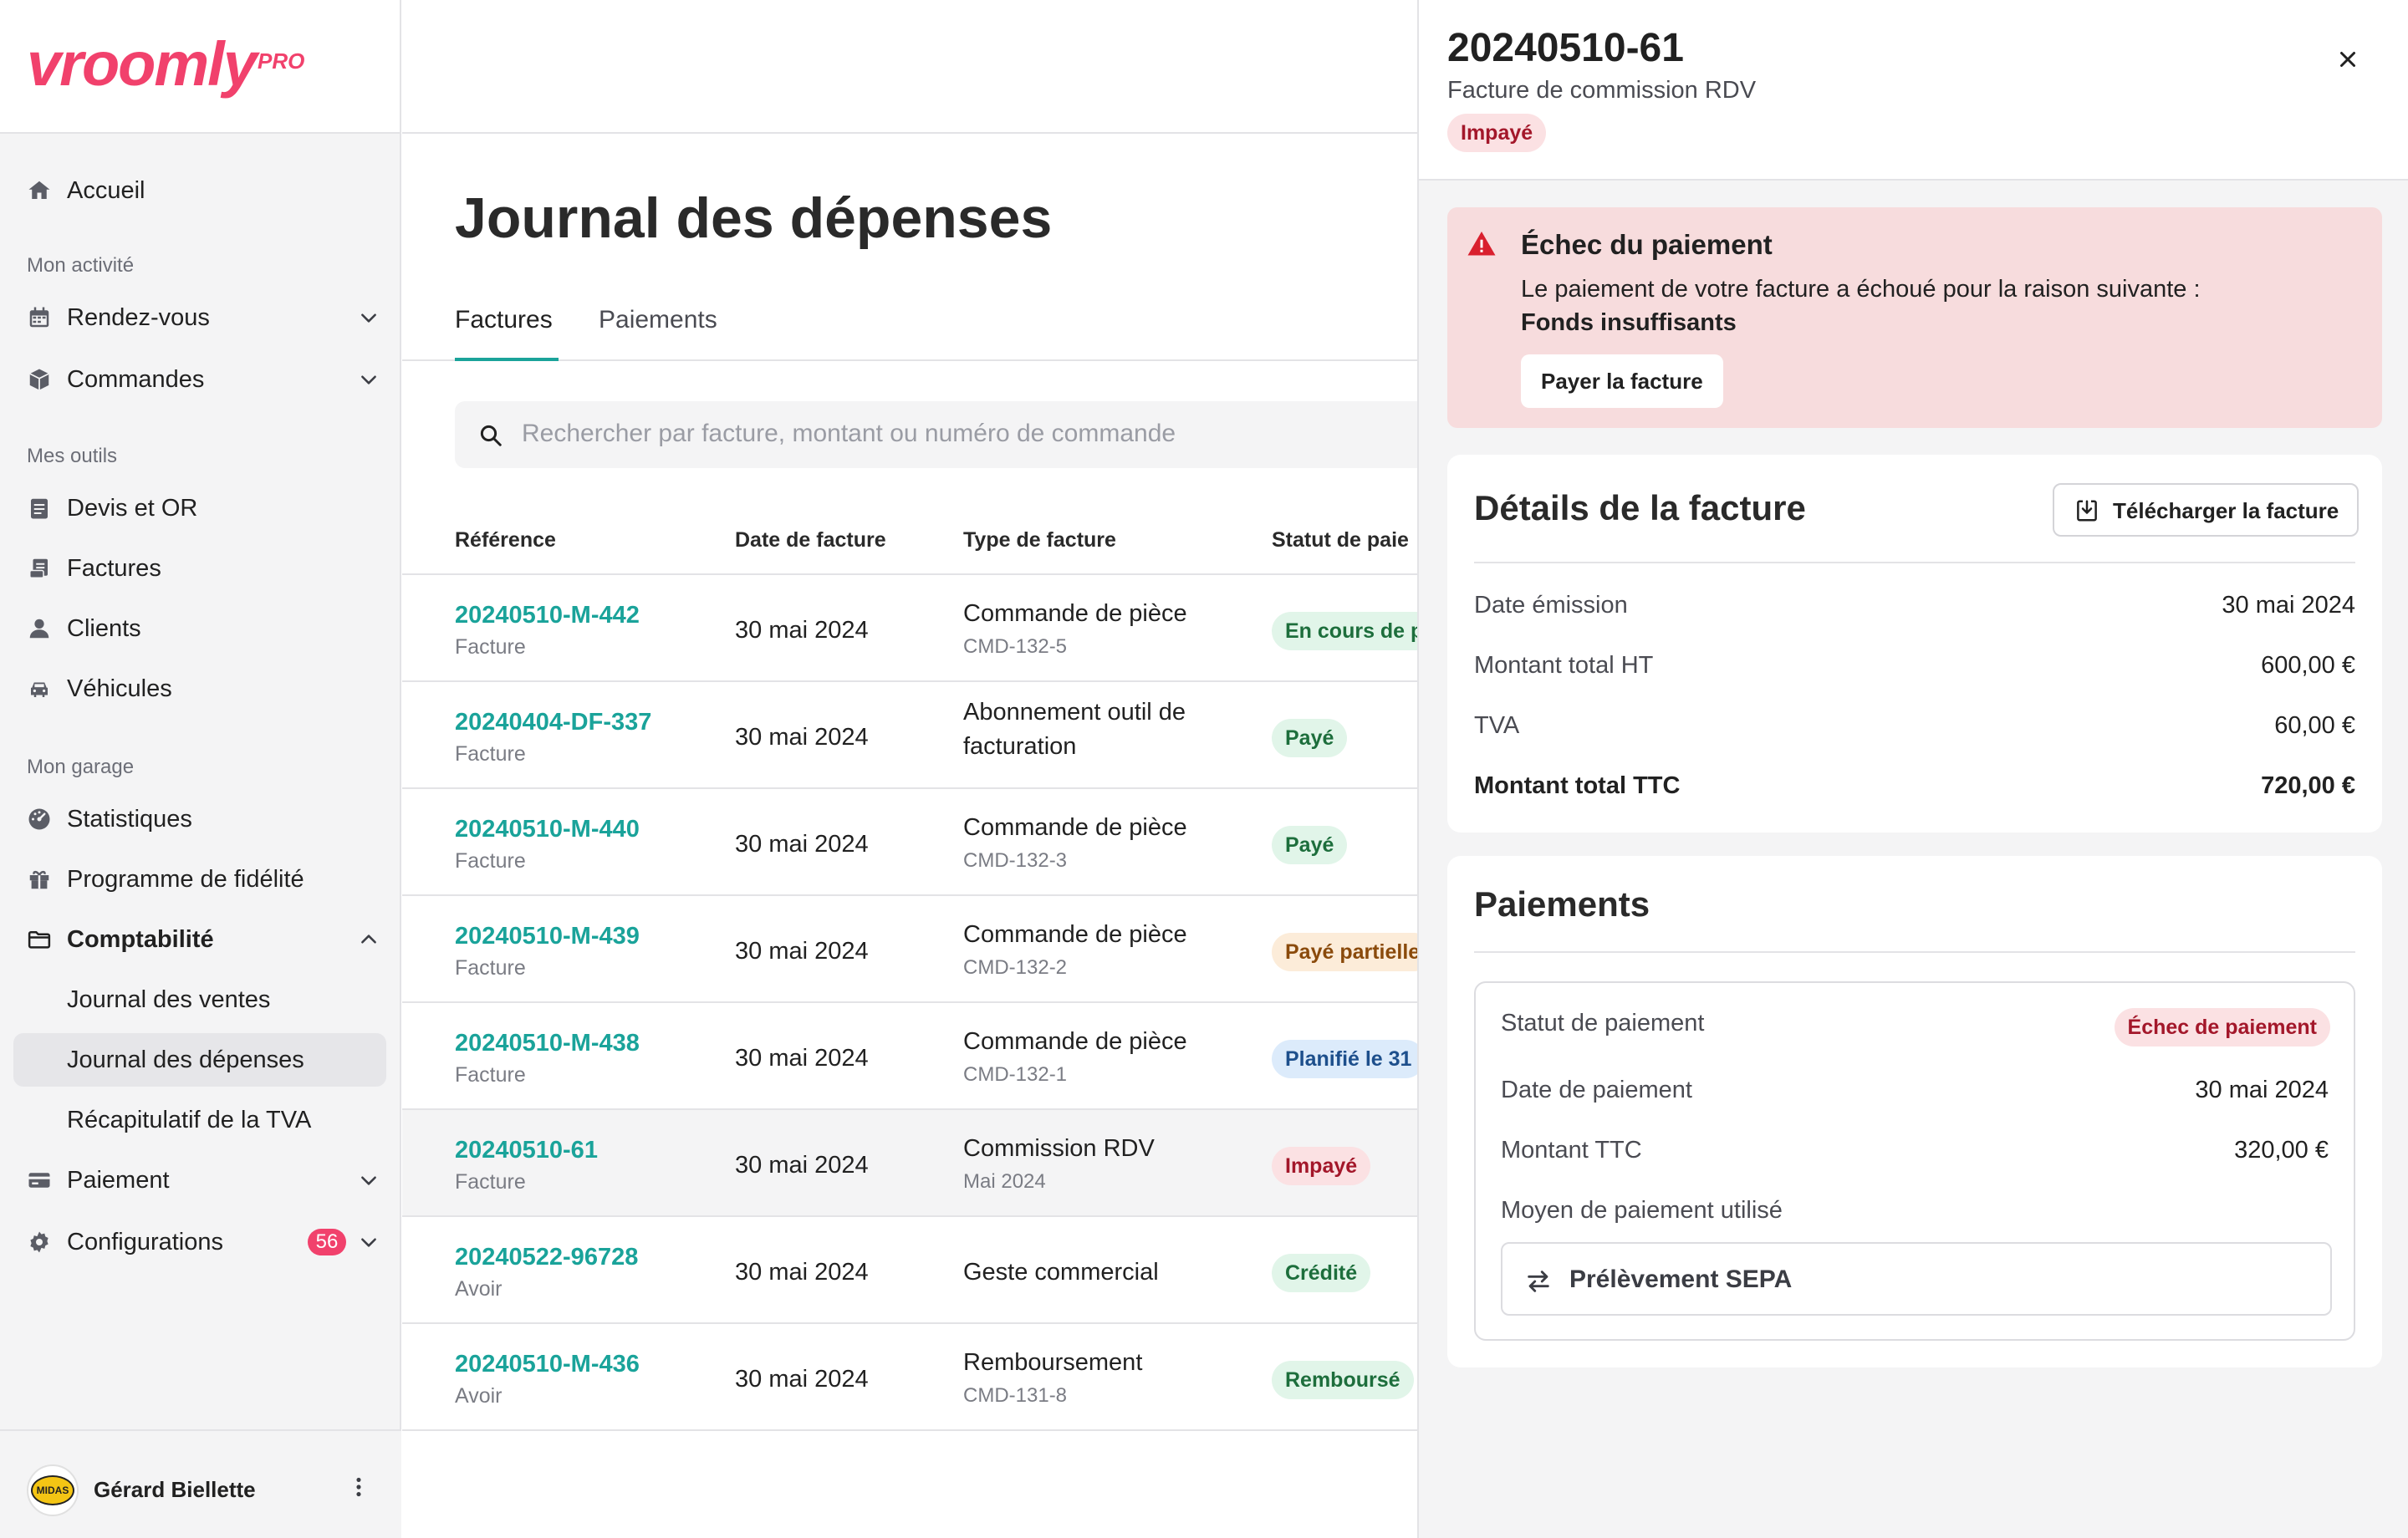  I want to click on payment-amount-value: 320,00 €, so click(2282, 1150).